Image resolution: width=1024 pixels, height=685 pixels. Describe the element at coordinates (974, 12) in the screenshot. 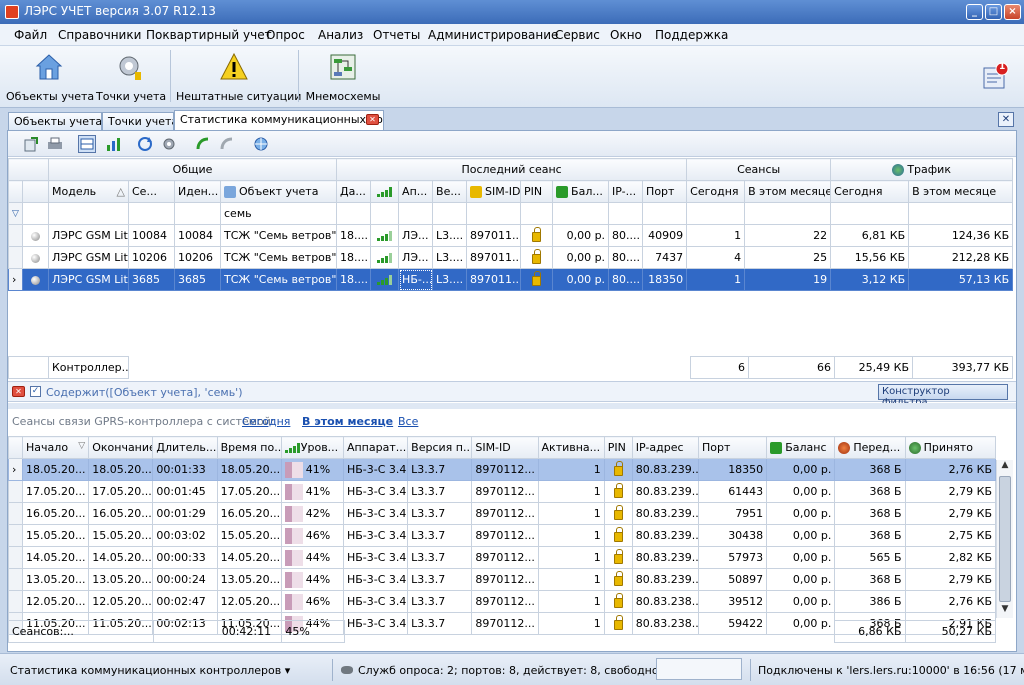

I see `minimize-button: _` at that location.